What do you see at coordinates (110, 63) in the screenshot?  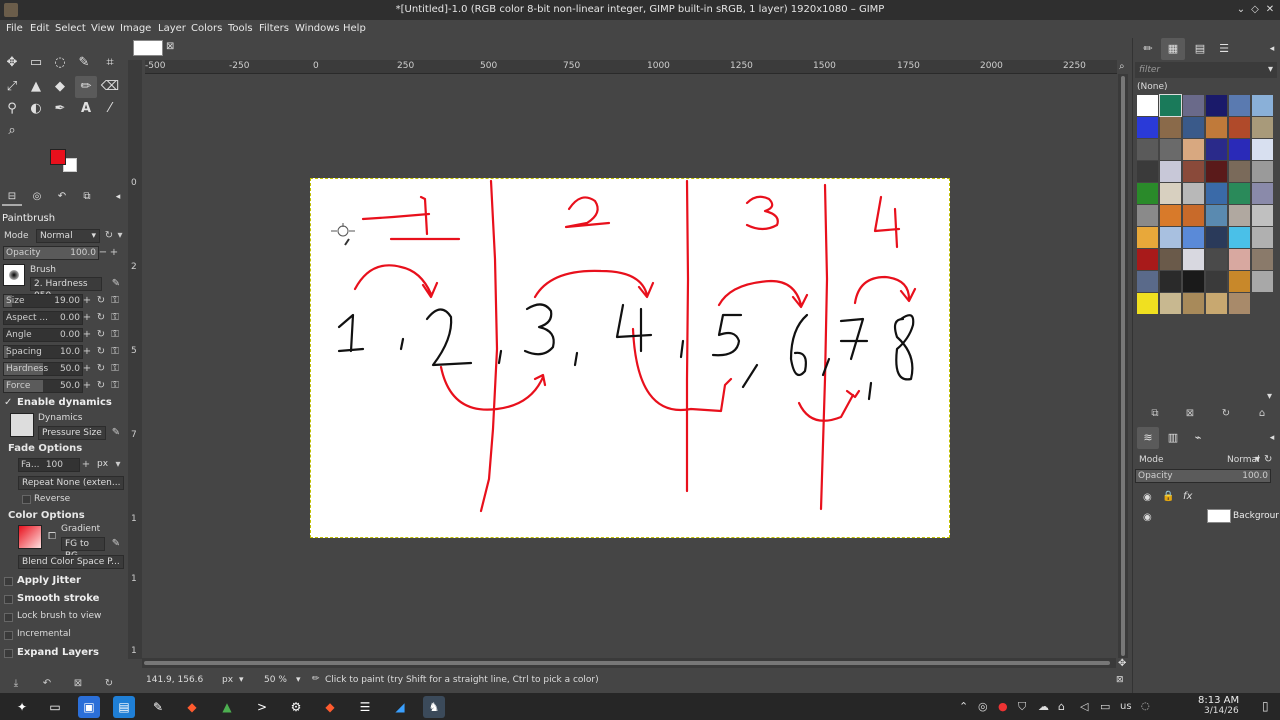 I see `crop-icon: ⌗` at bounding box center [110, 63].